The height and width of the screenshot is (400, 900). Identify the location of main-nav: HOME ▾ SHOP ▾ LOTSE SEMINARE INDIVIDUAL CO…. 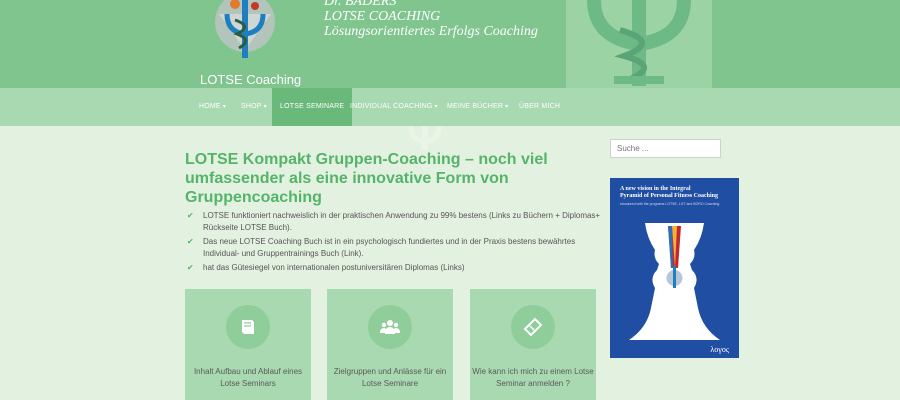
(450, 107).